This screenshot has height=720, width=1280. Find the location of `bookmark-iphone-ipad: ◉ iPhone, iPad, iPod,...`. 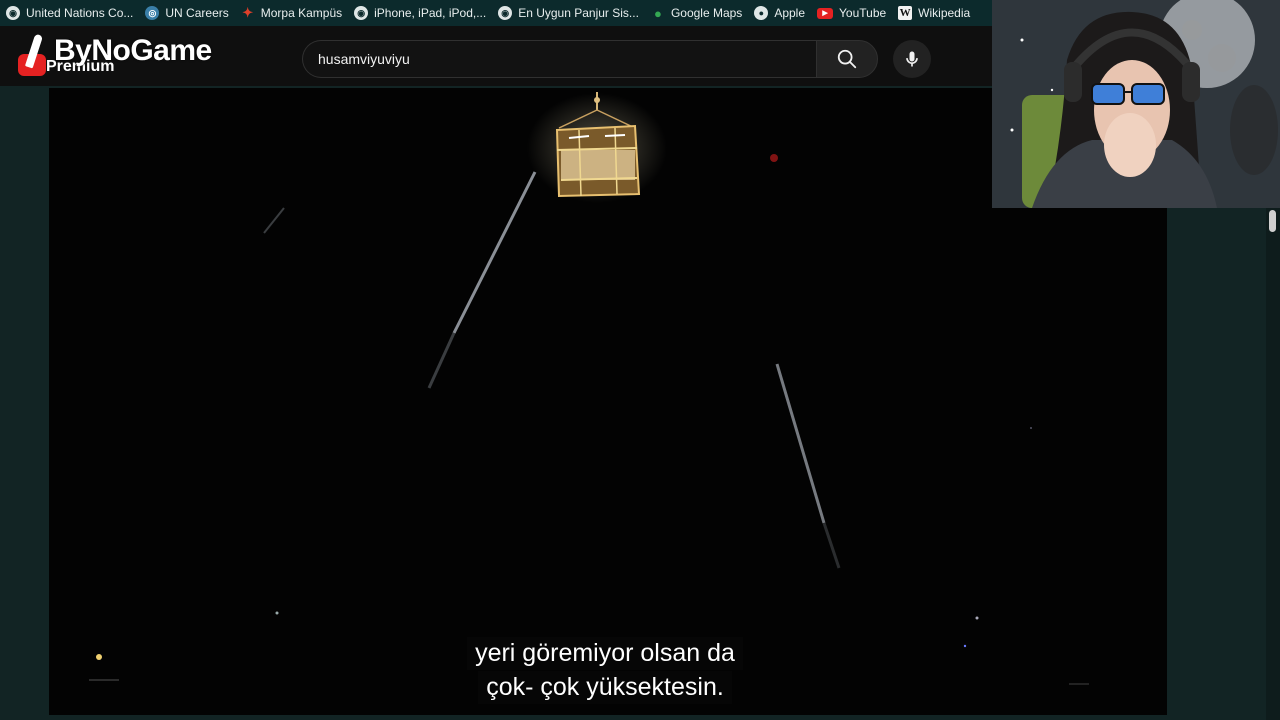

bookmark-iphone-ipad: ◉ iPhone, iPad, iPod,... is located at coordinates (424, 13).